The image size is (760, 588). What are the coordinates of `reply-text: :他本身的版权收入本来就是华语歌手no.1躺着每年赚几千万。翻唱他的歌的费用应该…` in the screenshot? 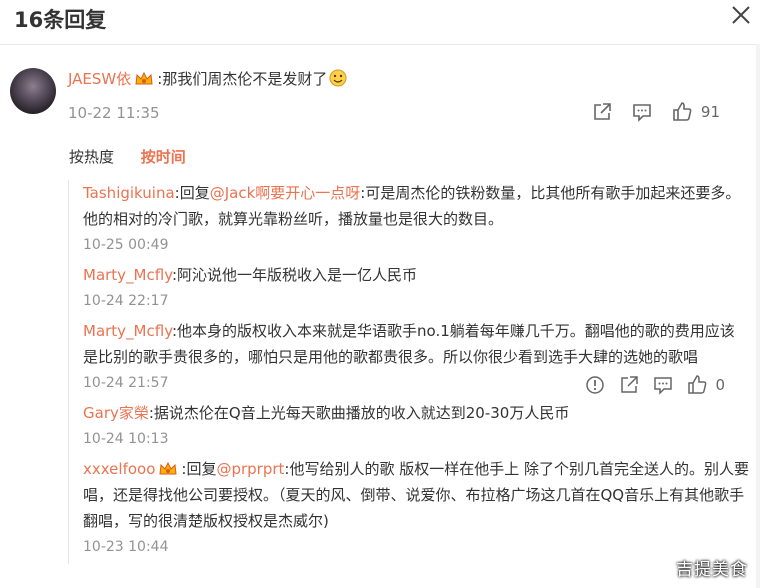 It's located at (409, 344).